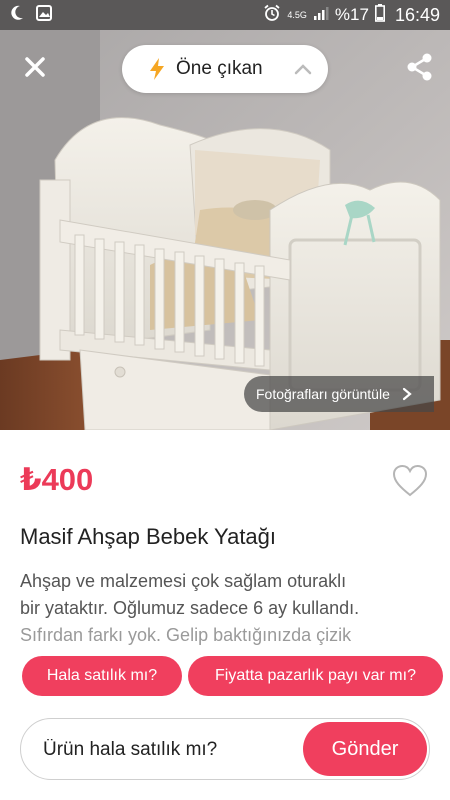 This screenshot has width=450, height=800. Describe the element at coordinates (315, 676) in the screenshot. I see `quick-question-chip: Fiyatta pazarlık payı var mı?` at that location.